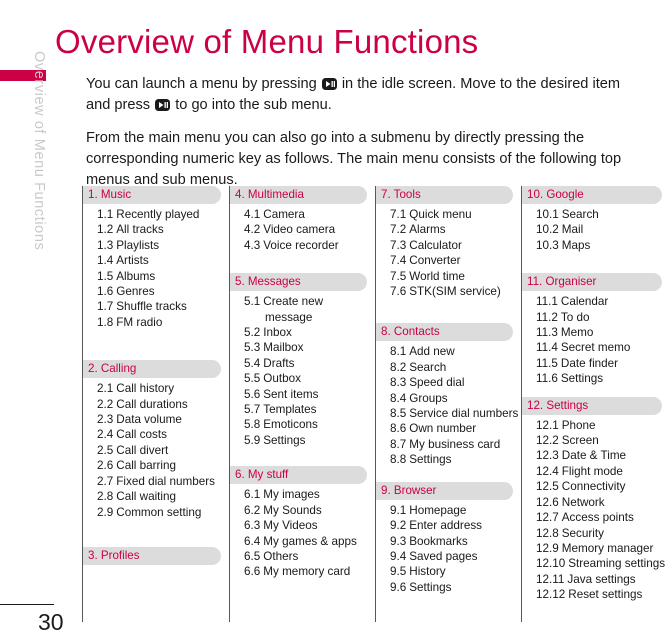 This screenshot has width=666, height=638. I want to click on menu-item: 2.3 Data volume, so click(163, 419).